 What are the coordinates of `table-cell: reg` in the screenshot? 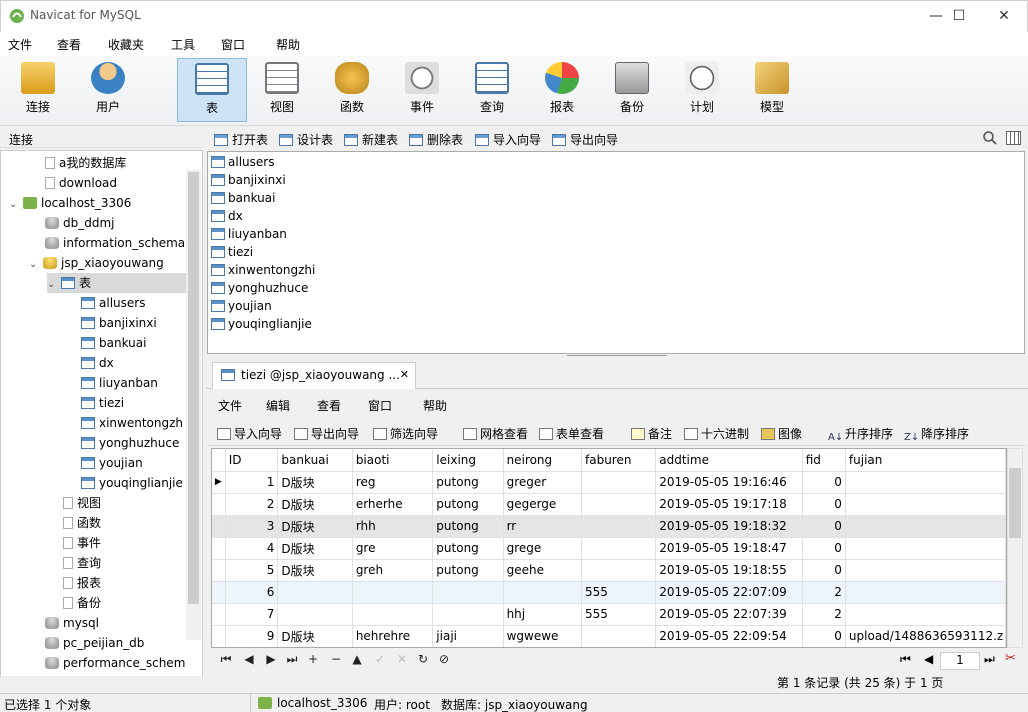 It's located at (393, 482).